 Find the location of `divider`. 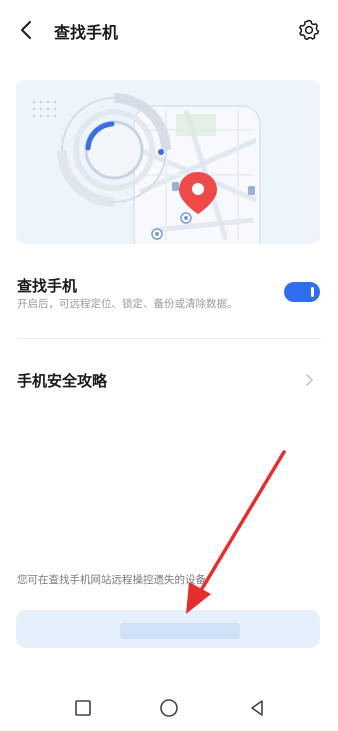

divider is located at coordinates (169, 338).